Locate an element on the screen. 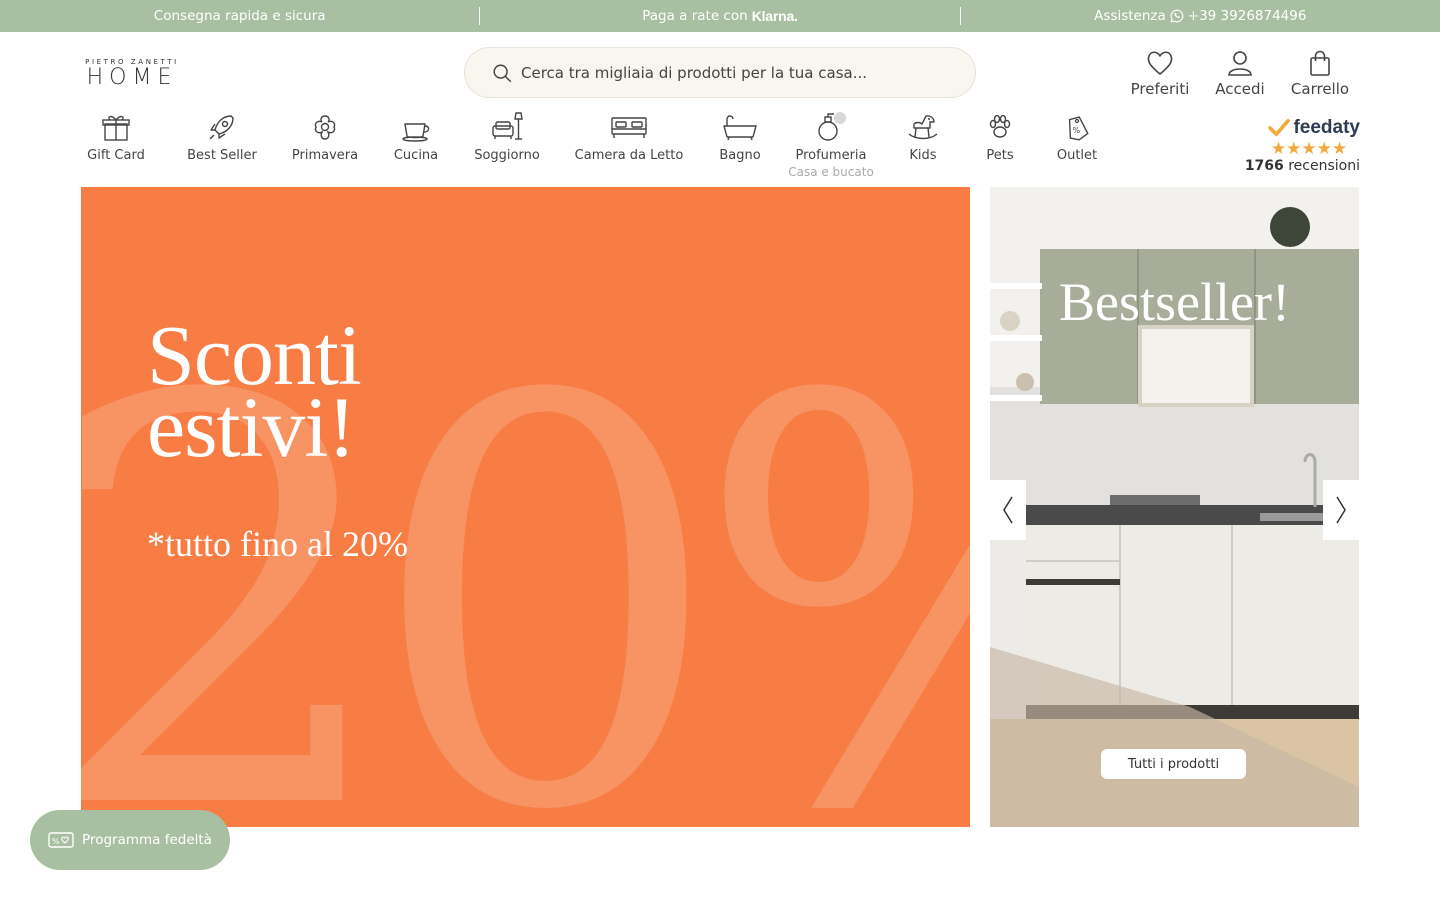 The image size is (1440, 900). carousel-next-button is located at coordinates (1341, 510).